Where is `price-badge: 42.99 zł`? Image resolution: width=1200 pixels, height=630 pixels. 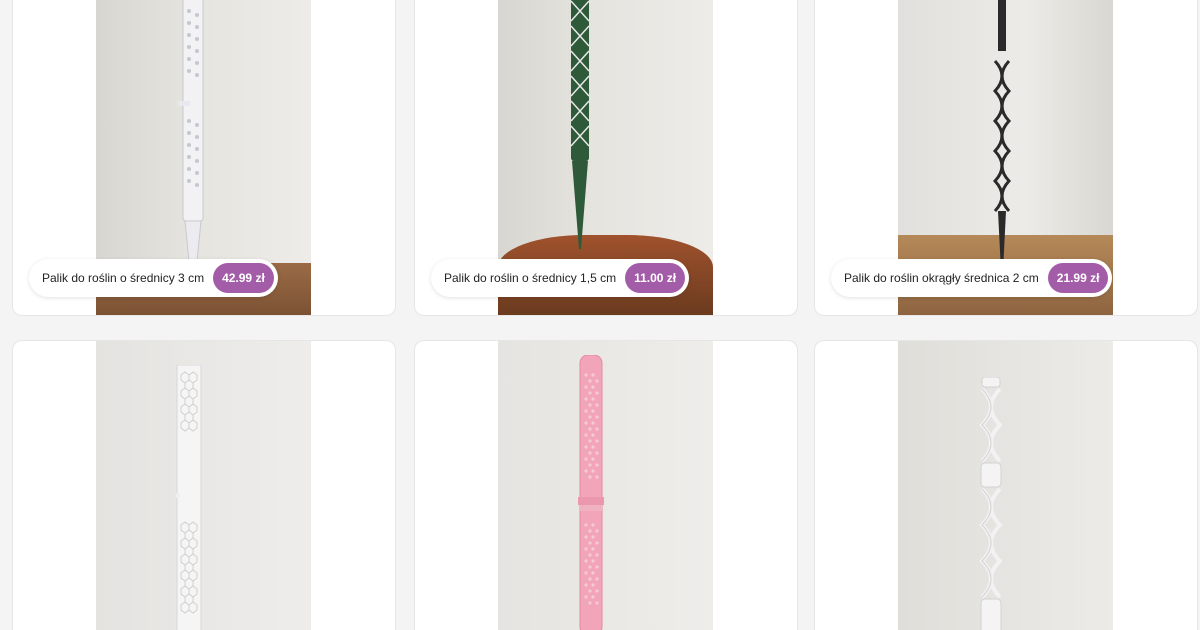 price-badge: 42.99 zł is located at coordinates (243, 278).